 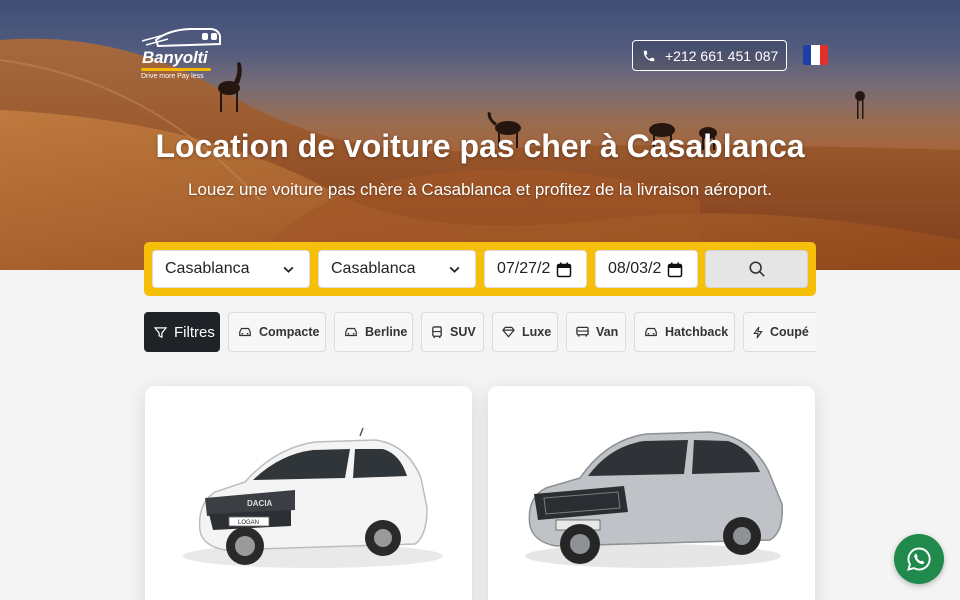 I want to click on logo-car-icon, so click(x=181, y=38).